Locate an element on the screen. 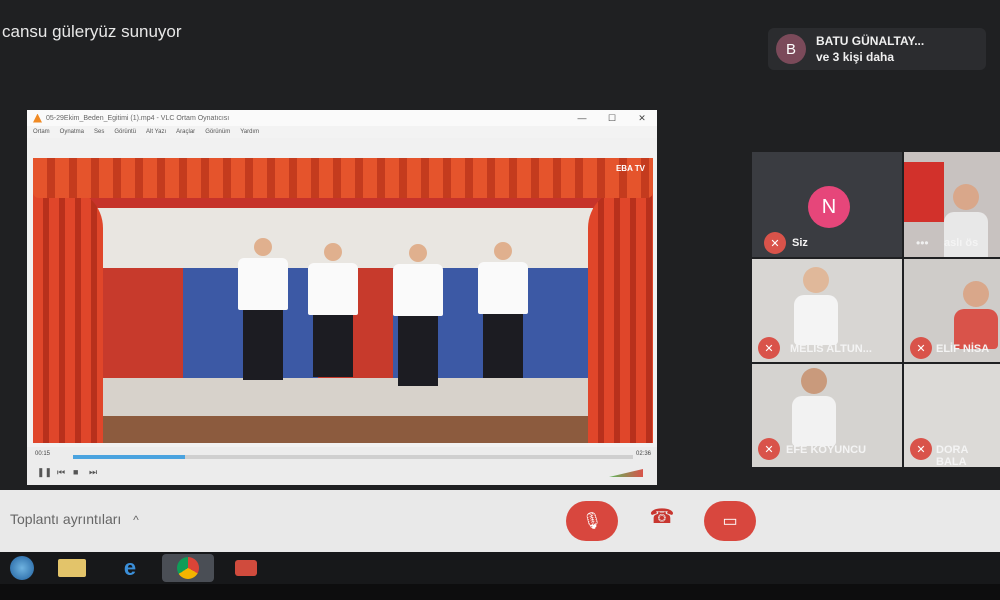 This screenshot has width=1000, height=600. windows-logo-icon is located at coordinates (22, 568).